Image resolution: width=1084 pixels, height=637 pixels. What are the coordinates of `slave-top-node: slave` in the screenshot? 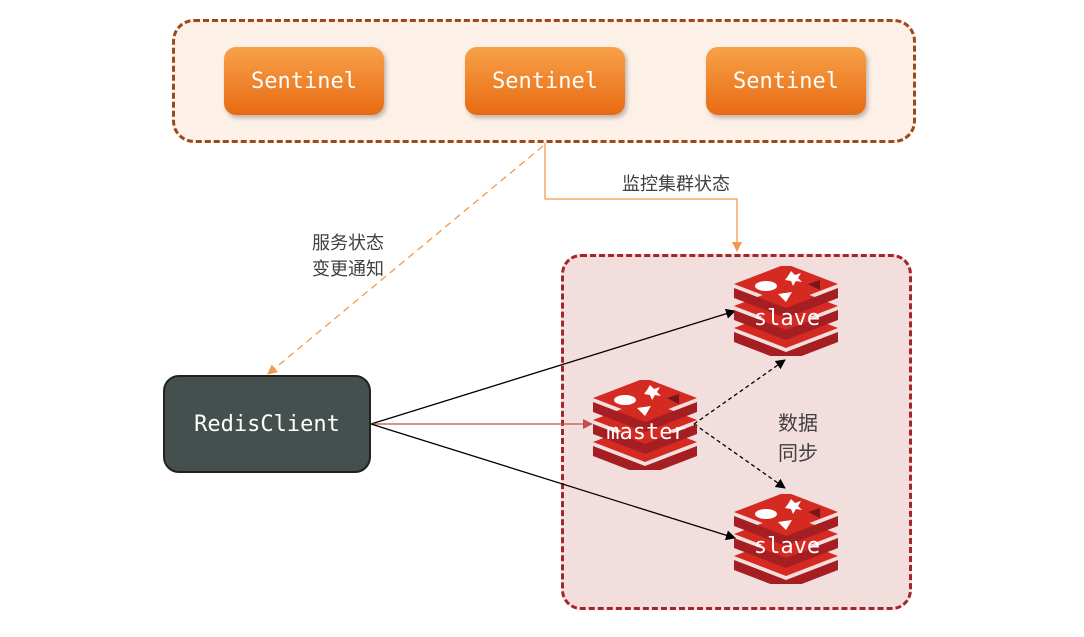 It's located at (787, 313).